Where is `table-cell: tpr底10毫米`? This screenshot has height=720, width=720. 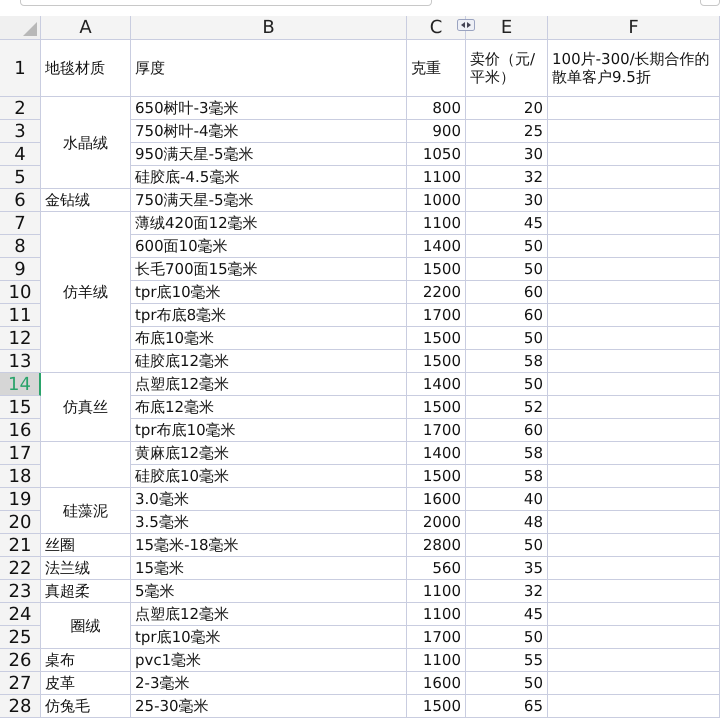 table-cell: tpr底10毫米 is located at coordinates (269, 637).